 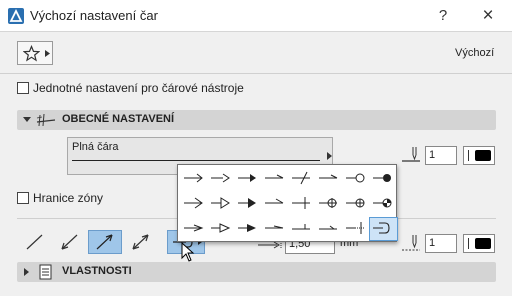 I want to click on general-section-header: OBECNÉ NASTAVENÍ, so click(x=256, y=120).